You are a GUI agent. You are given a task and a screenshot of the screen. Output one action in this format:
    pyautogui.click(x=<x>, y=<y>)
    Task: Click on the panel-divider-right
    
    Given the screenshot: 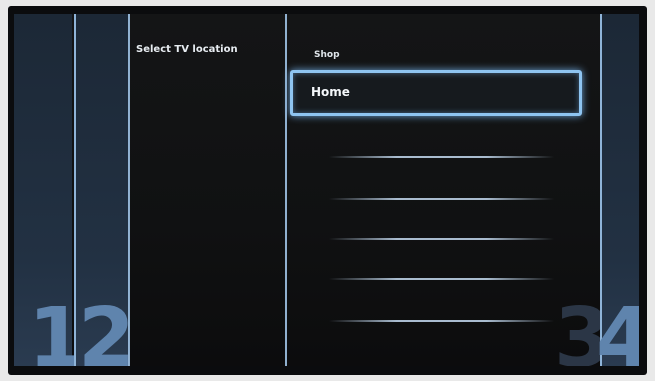 What is the action you would take?
    pyautogui.click(x=286, y=190)
    